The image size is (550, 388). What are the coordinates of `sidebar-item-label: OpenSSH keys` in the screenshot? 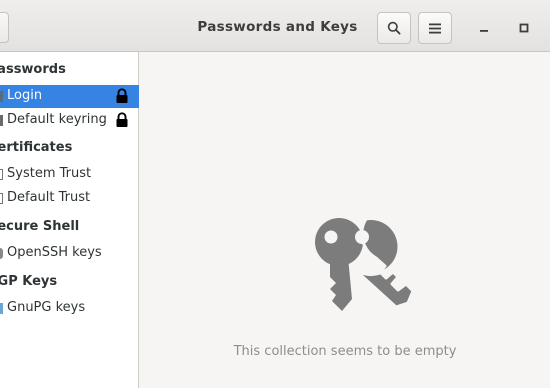 It's located at (54, 252).